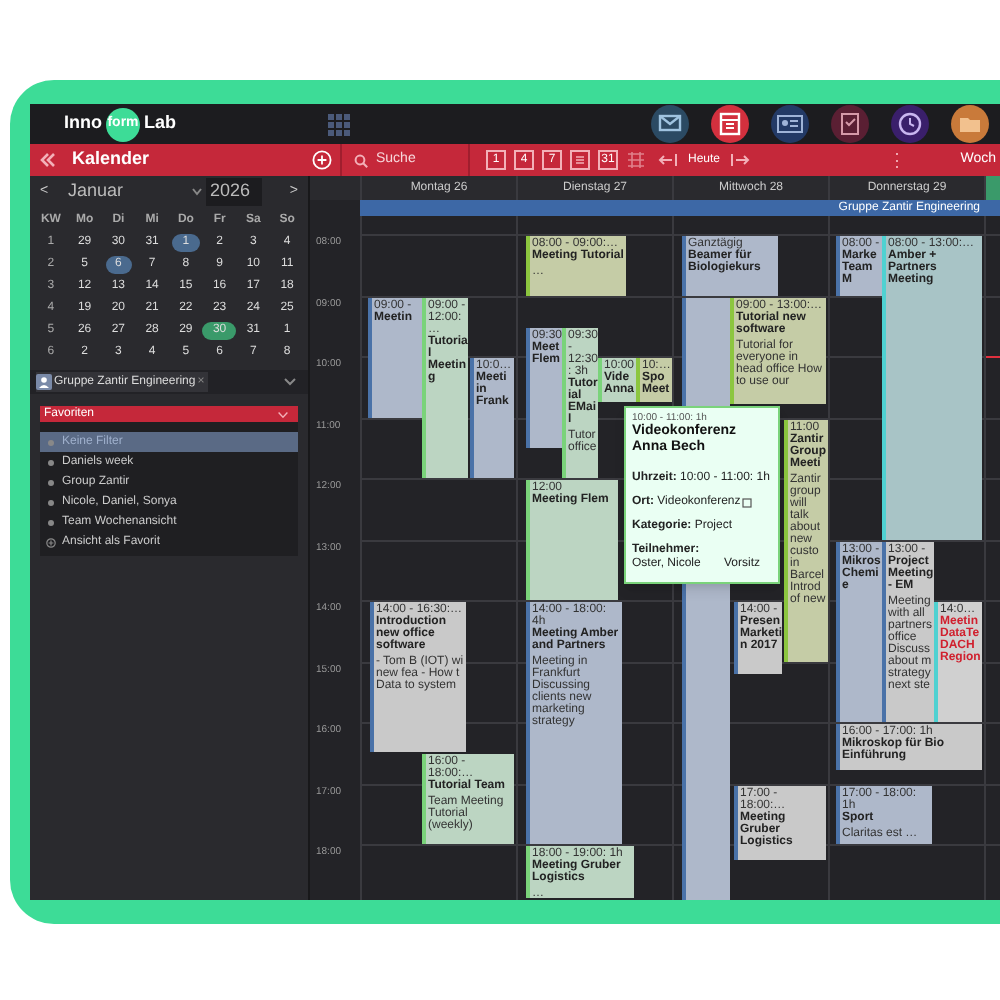 The width and height of the screenshot is (1000, 1000). I want to click on previous-icon, so click(668, 160).